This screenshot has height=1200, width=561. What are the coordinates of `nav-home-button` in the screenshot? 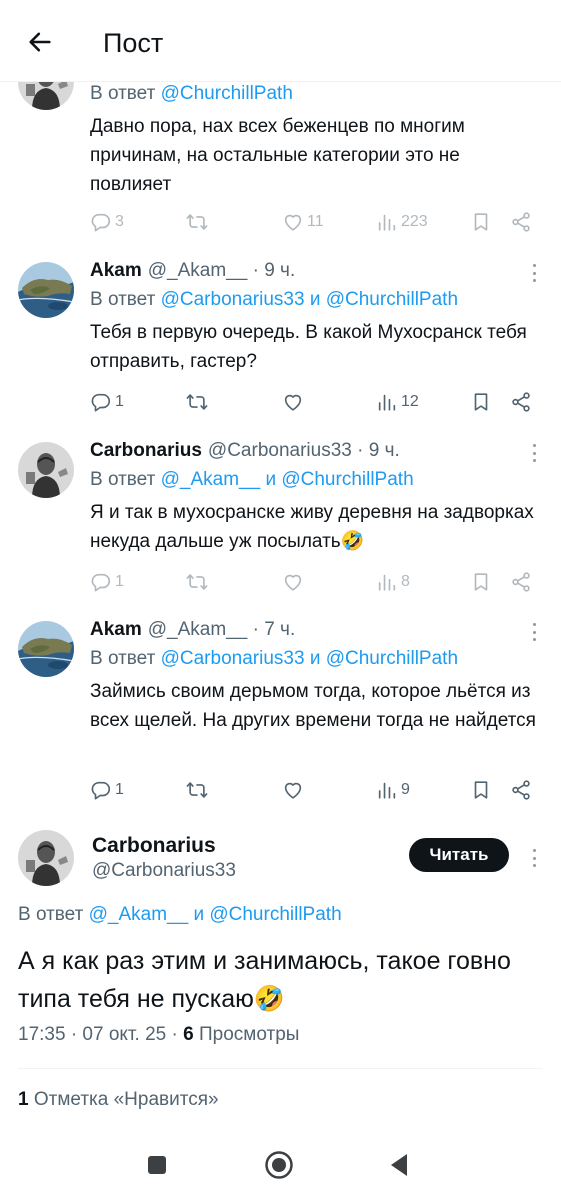 It's located at (279, 1165).